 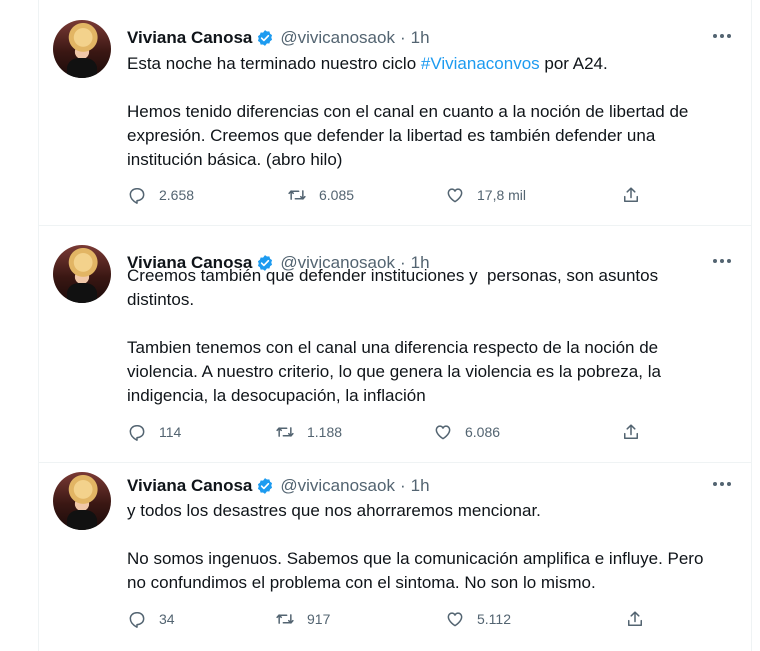 What do you see at coordinates (337, 195) in the screenshot?
I see `retweet-count: 6.085` at bounding box center [337, 195].